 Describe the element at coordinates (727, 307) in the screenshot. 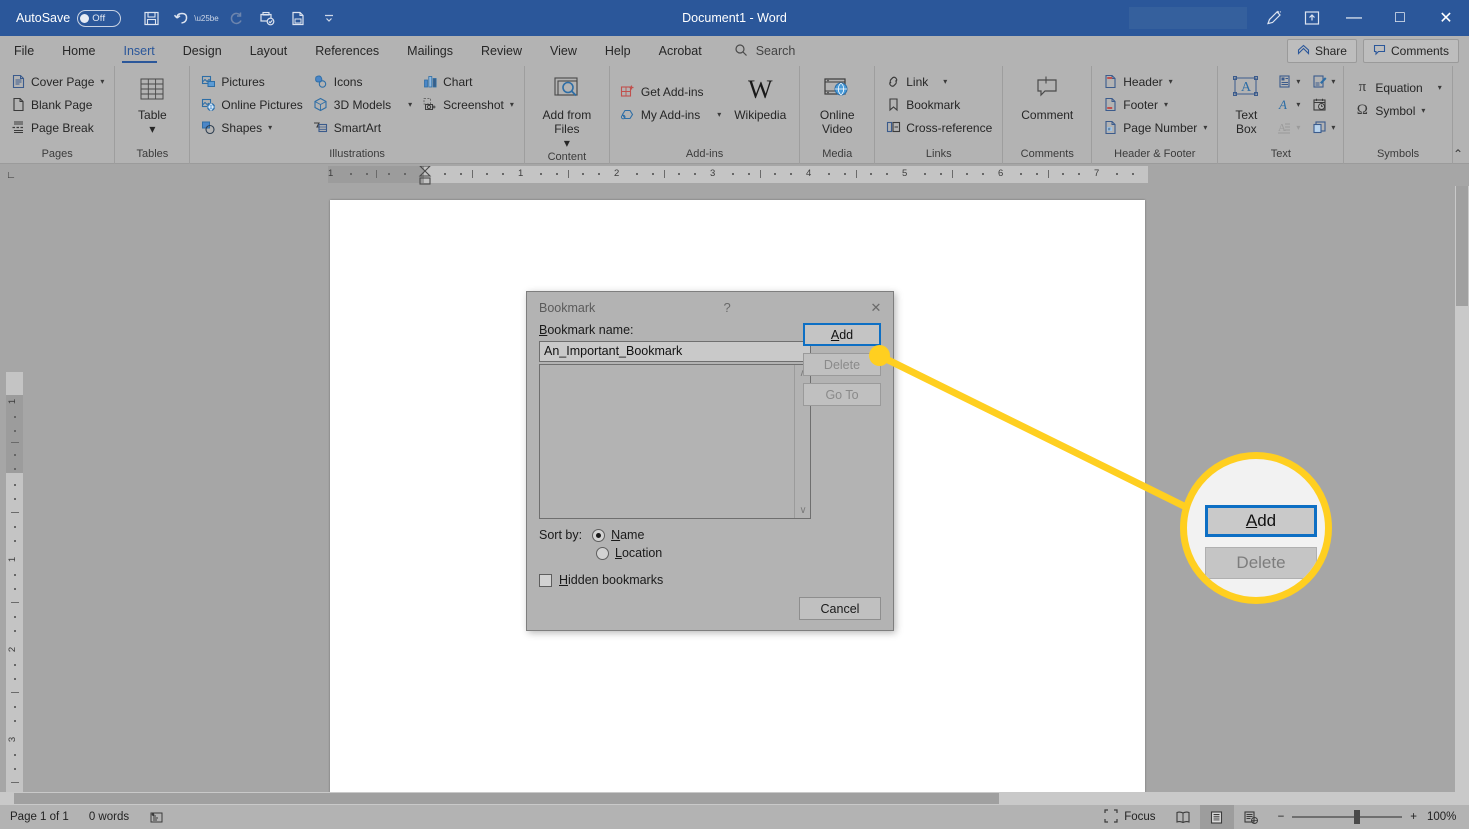

I see `dialog-help-button: ?` at that location.